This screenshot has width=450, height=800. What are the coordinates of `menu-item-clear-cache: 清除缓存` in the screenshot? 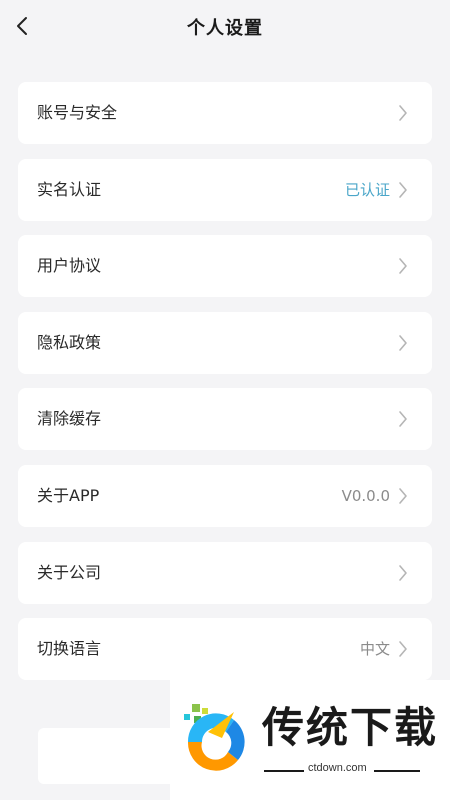 It's located at (225, 419).